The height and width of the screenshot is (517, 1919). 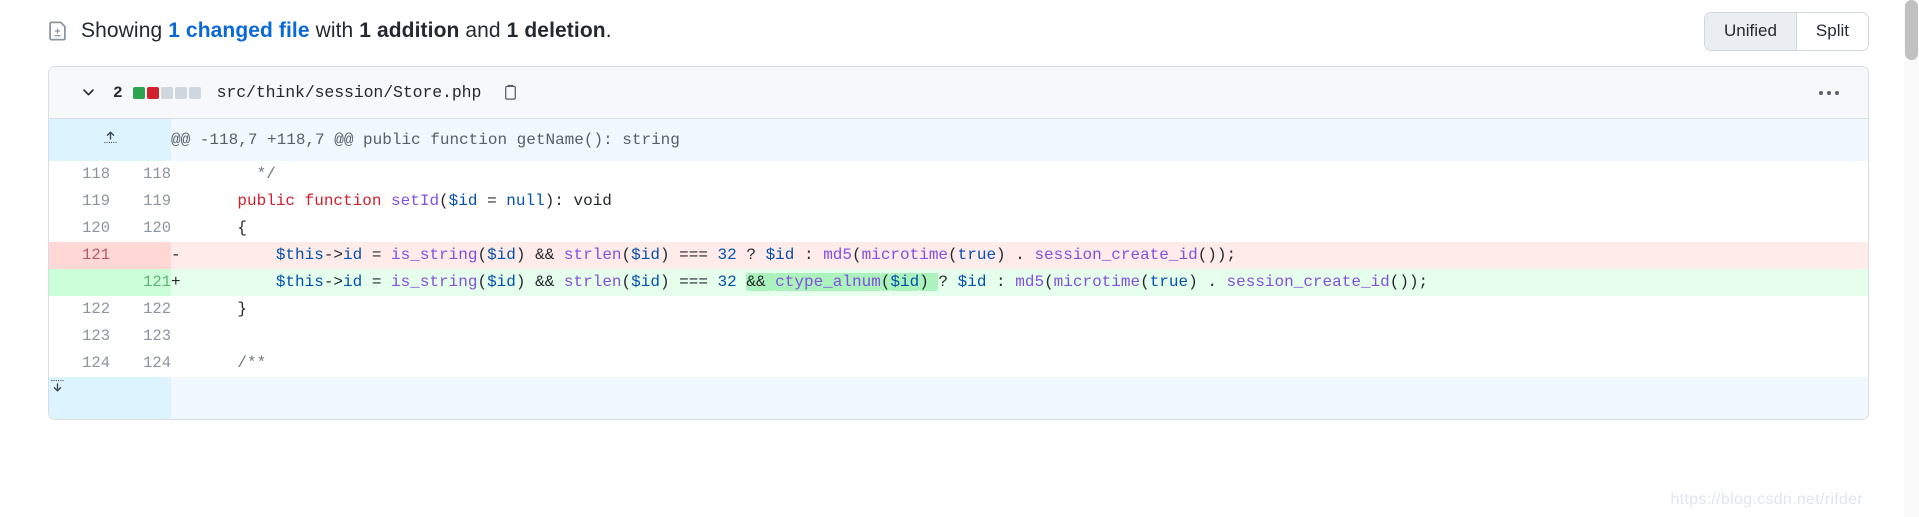 What do you see at coordinates (905, 282) in the screenshot?
I see `code-token-highlighted: $id` at bounding box center [905, 282].